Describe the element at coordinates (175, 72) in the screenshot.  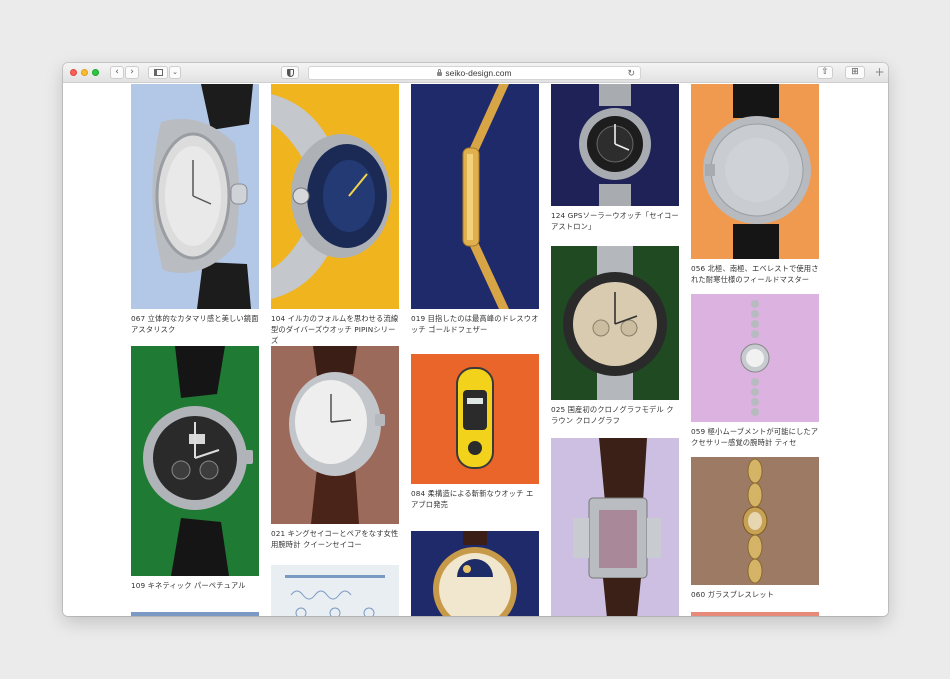
I see `sidebar-dropdown-button: ⌄` at that location.